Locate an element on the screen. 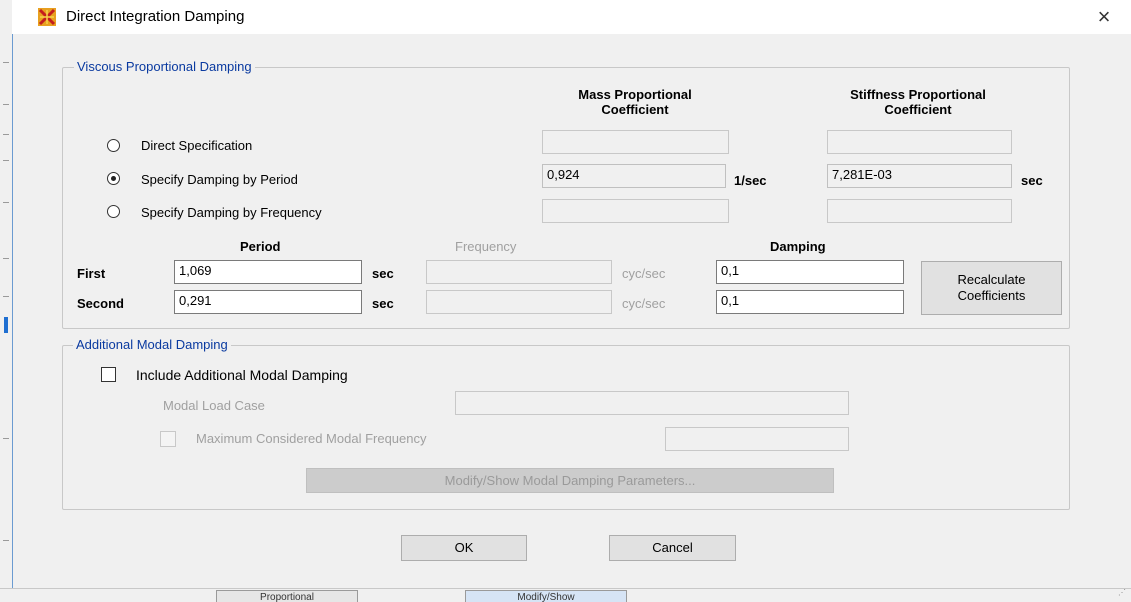 The width and height of the screenshot is (1131, 602). radio-damping-by-period-label: Specify Damping by Period is located at coordinates (219, 179).